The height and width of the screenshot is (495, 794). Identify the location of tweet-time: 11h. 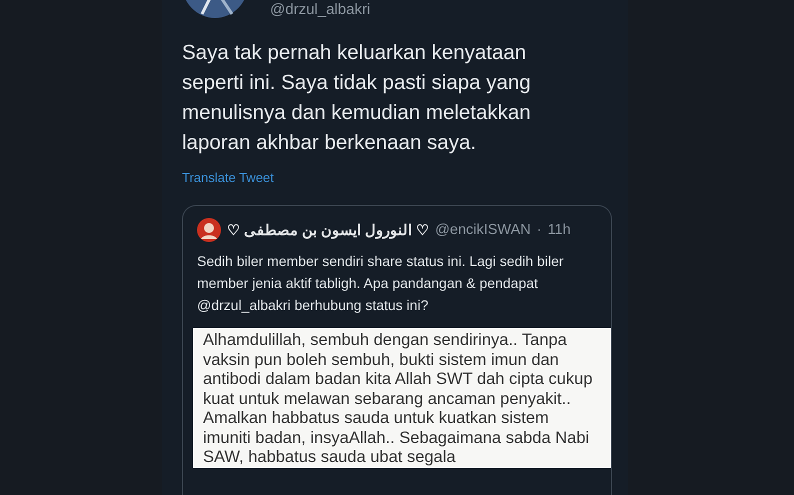
(559, 230).